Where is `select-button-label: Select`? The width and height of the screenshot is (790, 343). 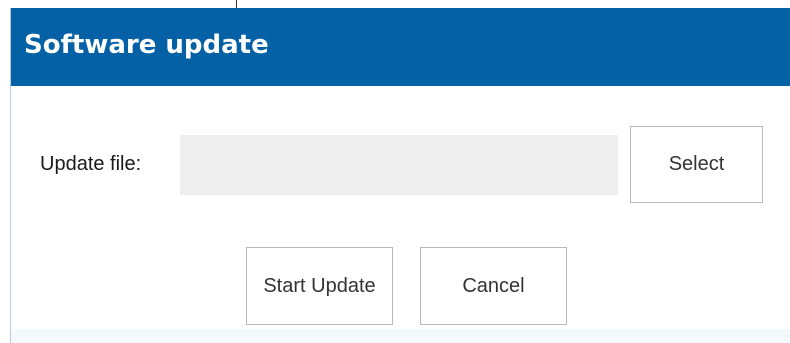
select-button-label: Select is located at coordinates (696, 164).